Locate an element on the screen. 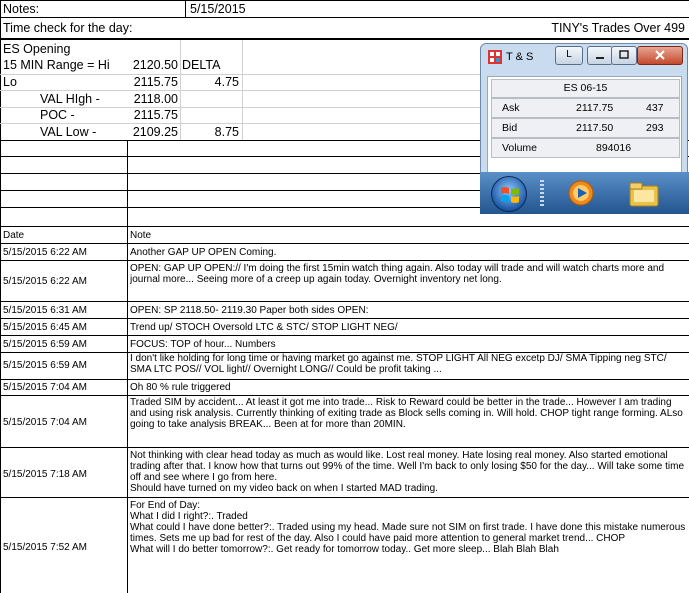 The width and height of the screenshot is (689, 593). volume-row: Volume 894016 is located at coordinates (585, 148).